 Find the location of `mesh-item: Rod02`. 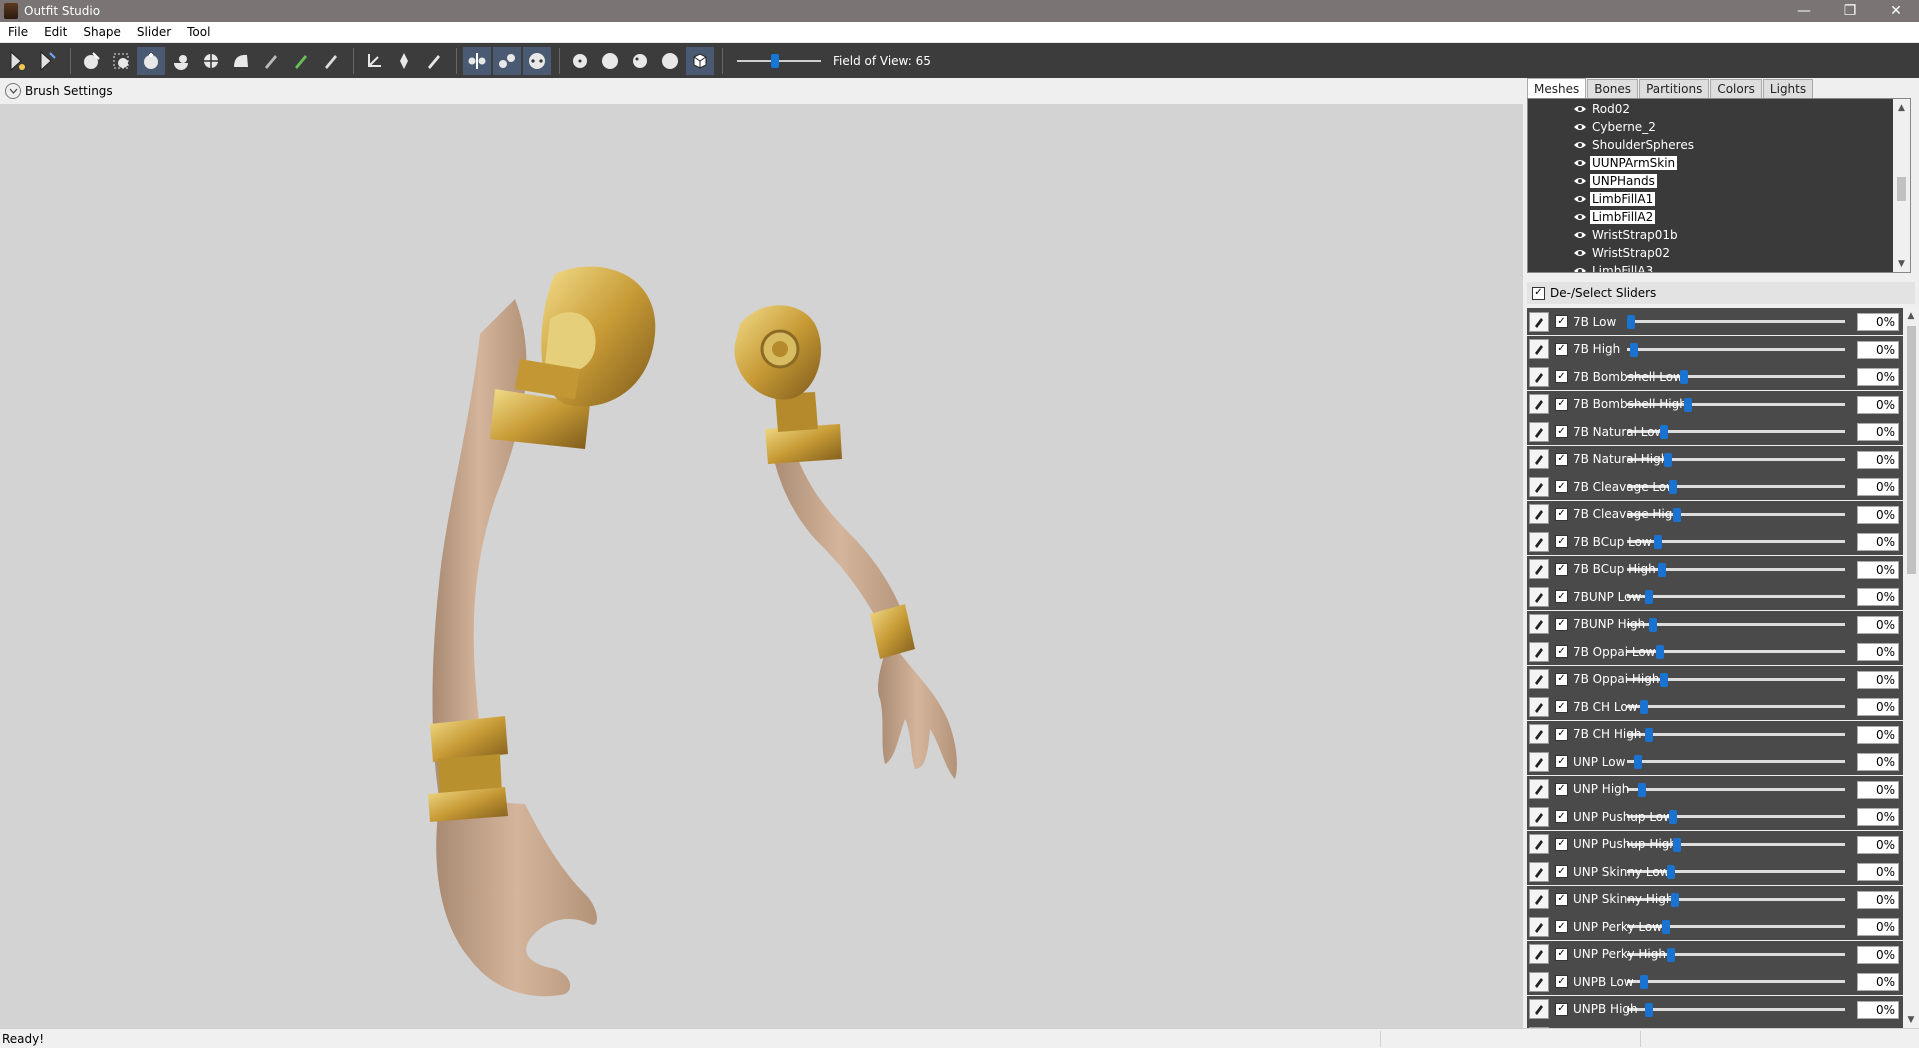

mesh-item: Rod02 is located at coordinates (1602, 109).